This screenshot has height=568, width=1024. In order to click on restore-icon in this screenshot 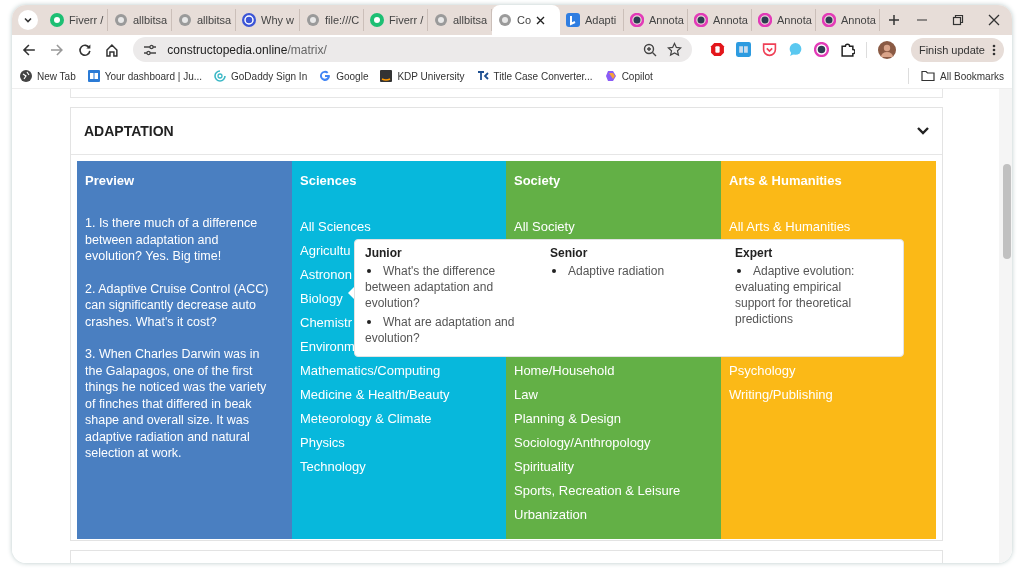, I will do `click(958, 20)`.